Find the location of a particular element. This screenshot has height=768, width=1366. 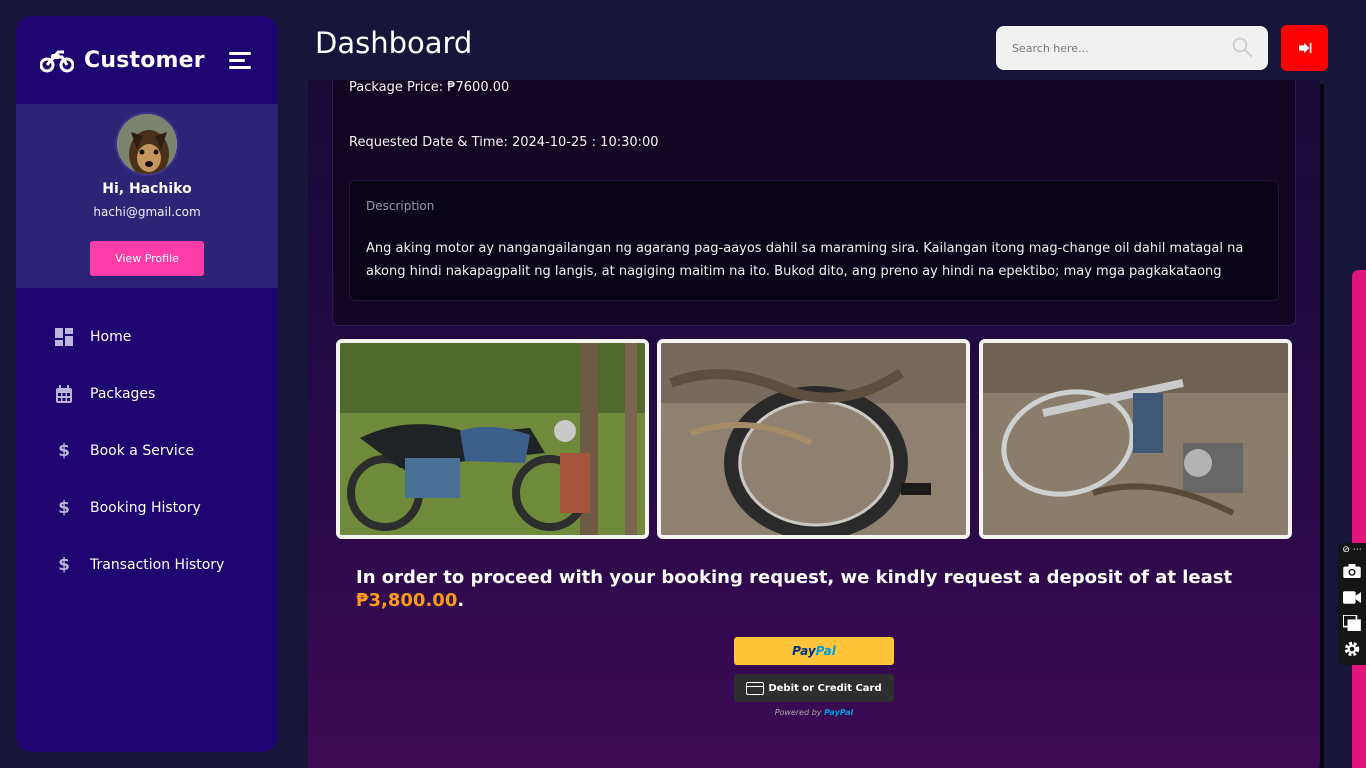

logout-icon is located at coordinates (1304, 48).